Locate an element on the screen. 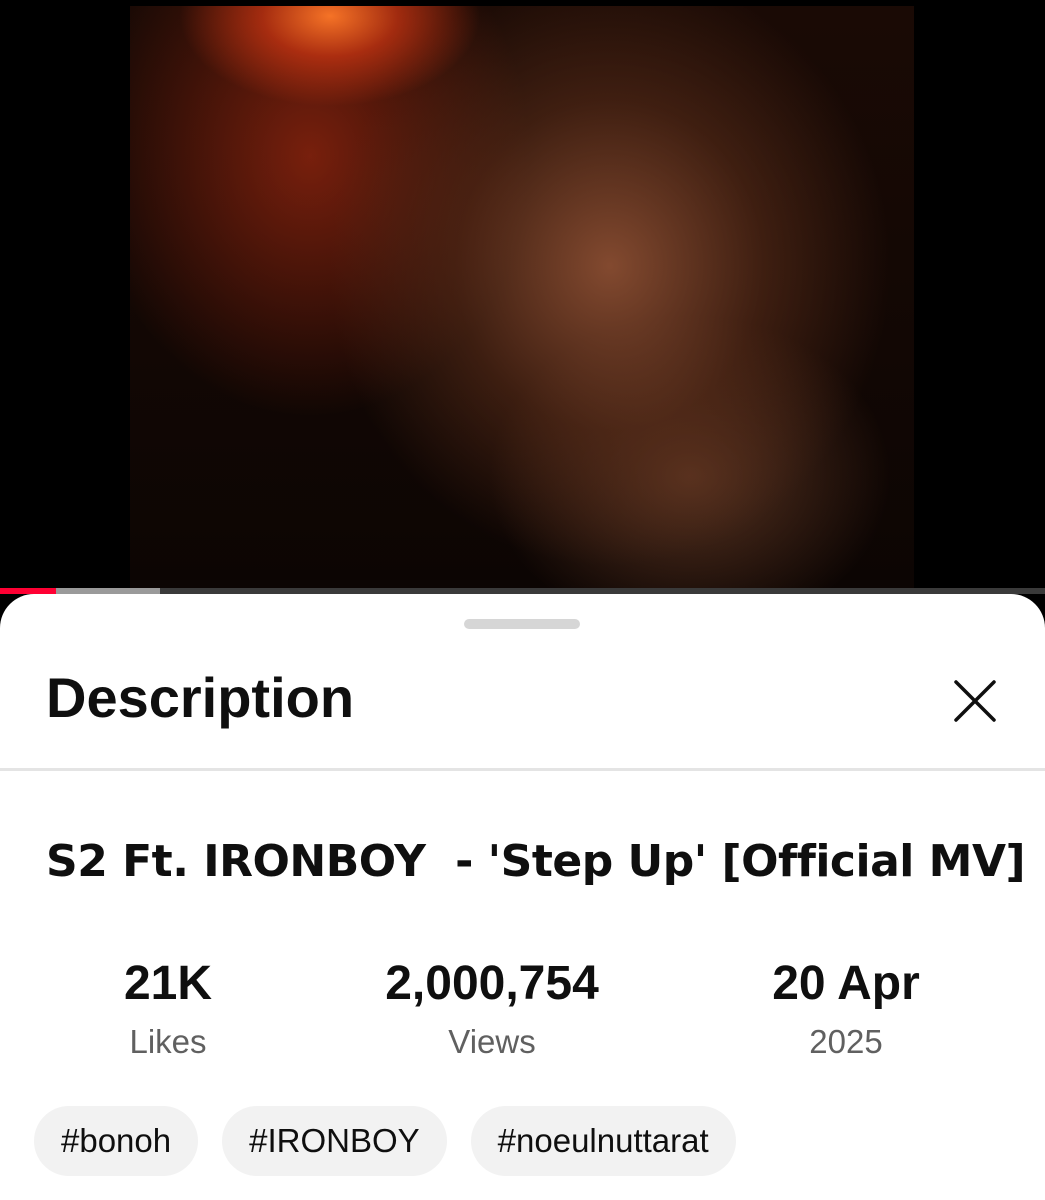 This screenshot has height=1200, width=1045. video-title: S2 Ft. IRONBOY - 'Step Up' [Official MV] is located at coordinates (536, 861).